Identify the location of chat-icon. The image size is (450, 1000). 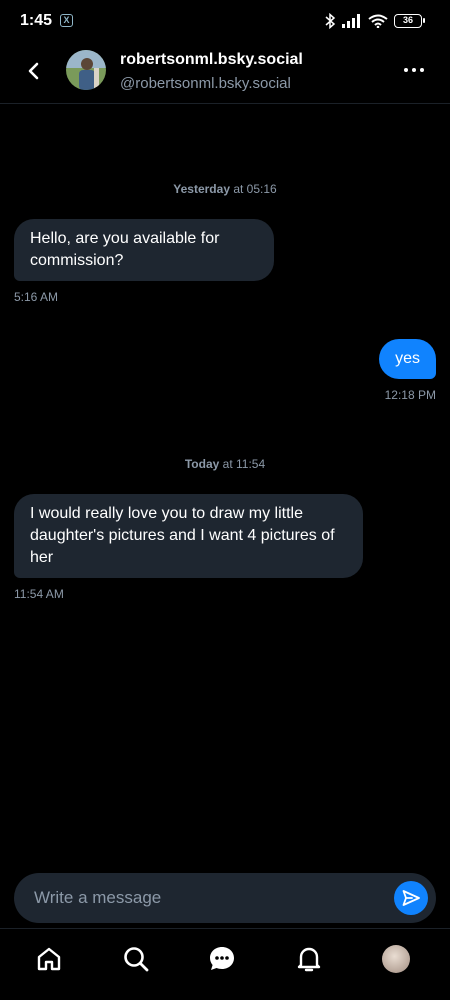
(222, 958).